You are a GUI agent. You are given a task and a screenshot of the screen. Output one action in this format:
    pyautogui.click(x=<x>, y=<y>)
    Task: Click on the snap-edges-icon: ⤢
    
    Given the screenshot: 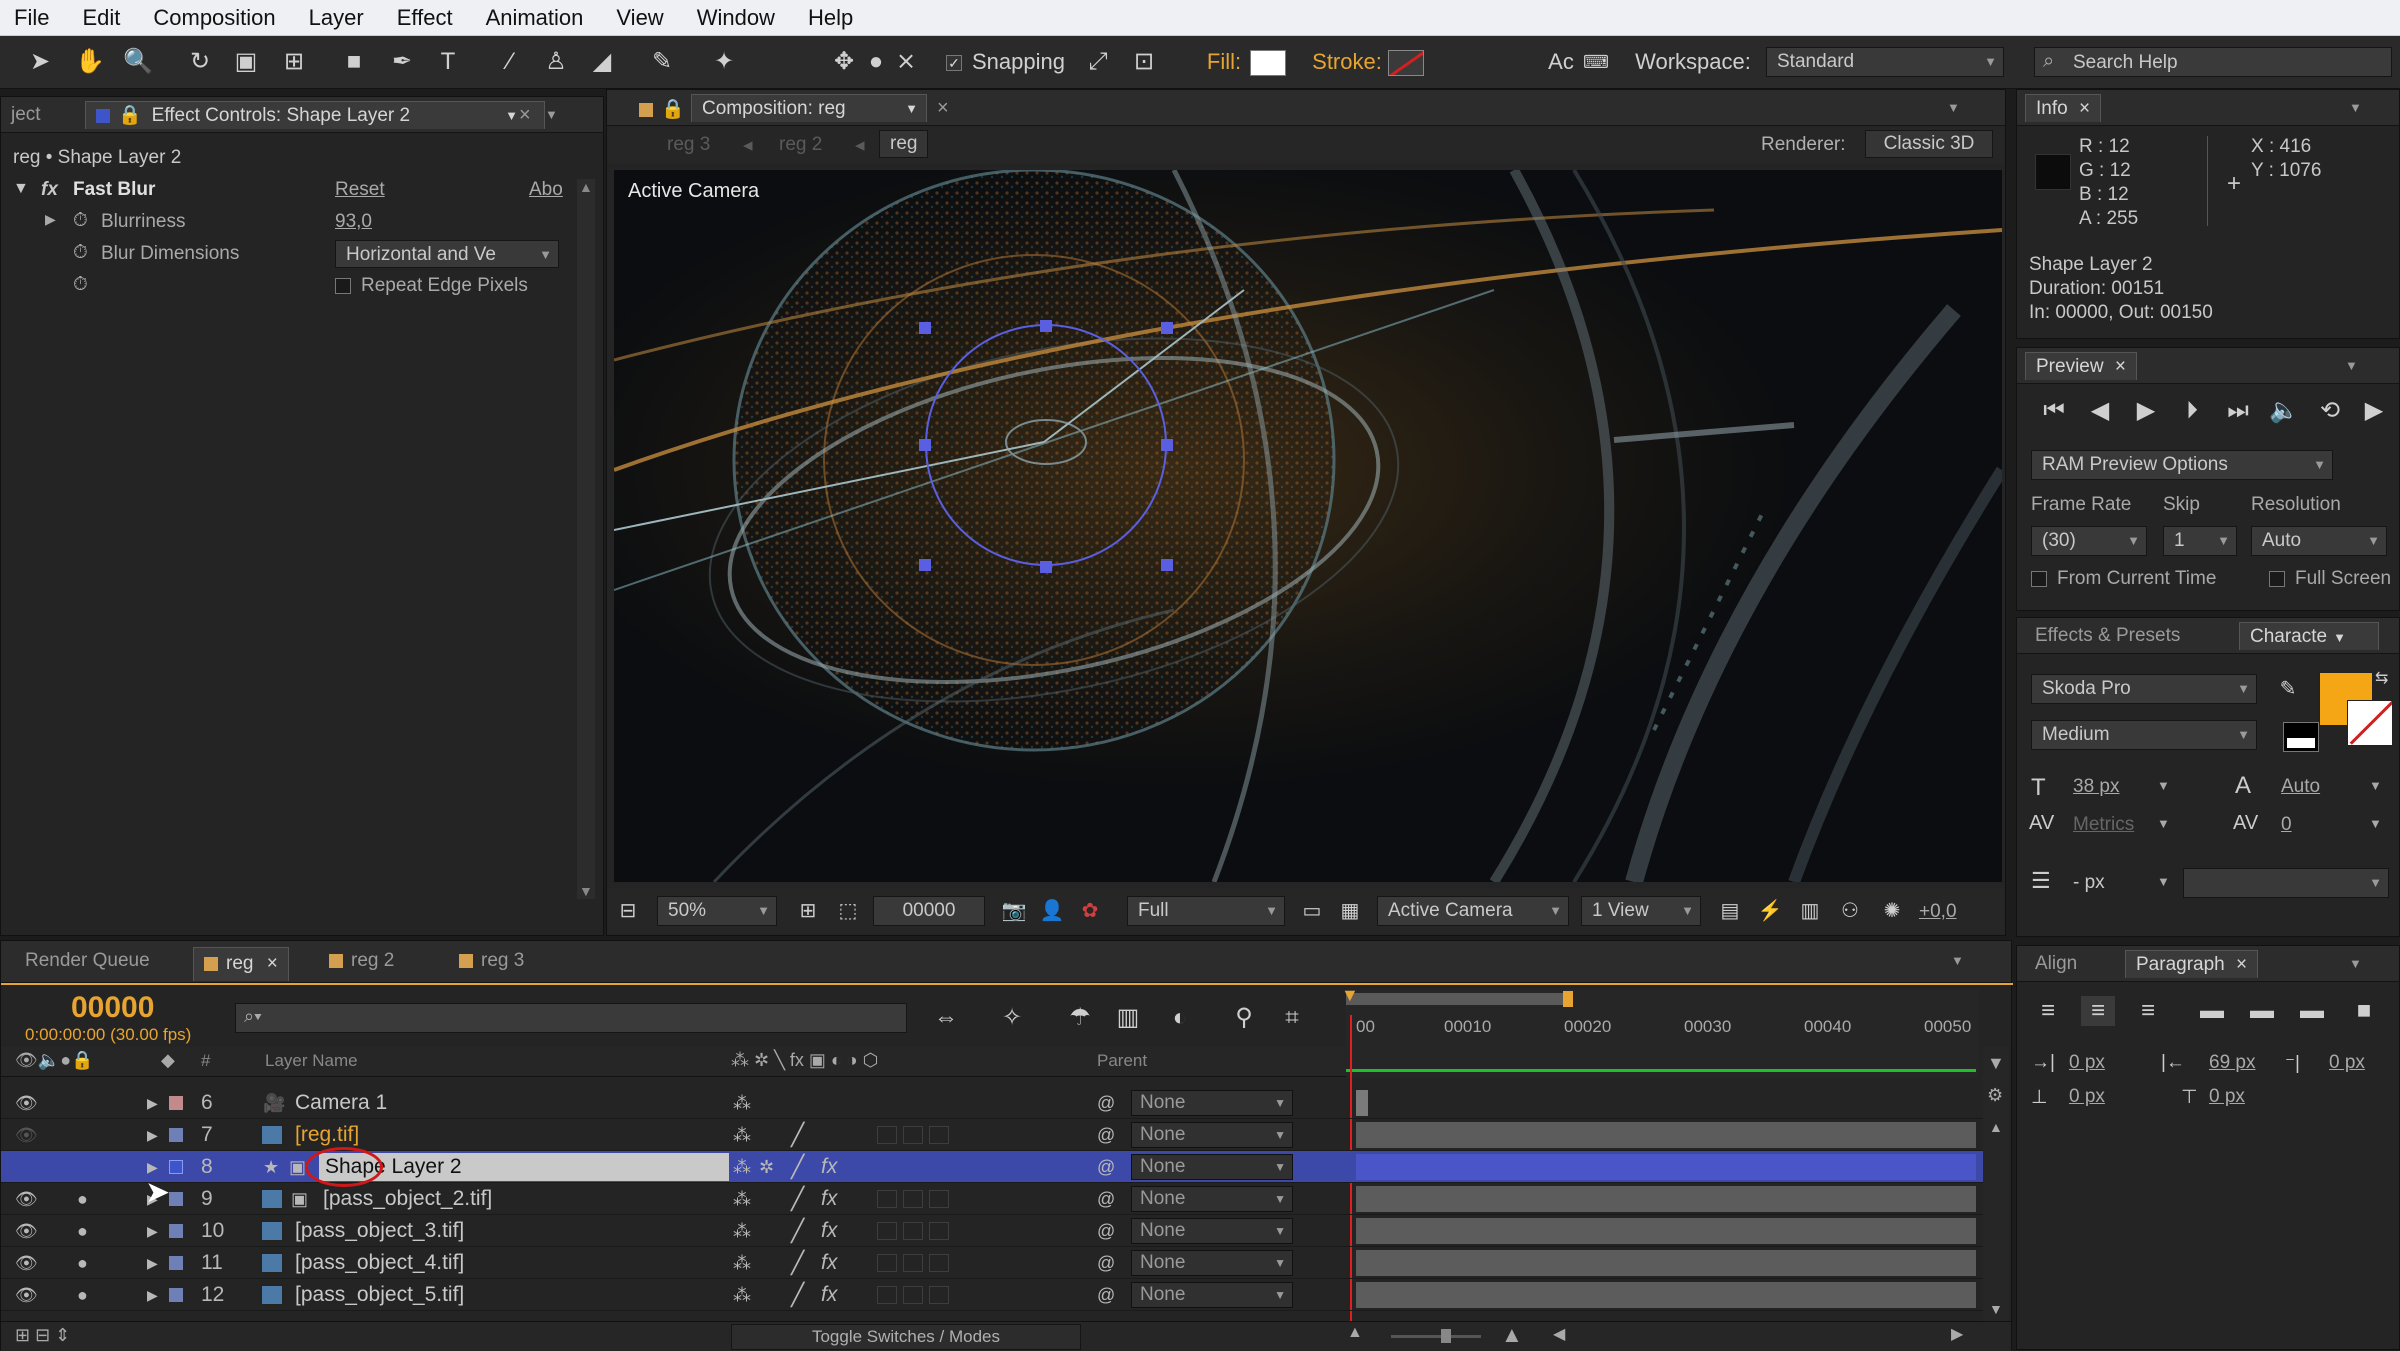 What is the action you would take?
    pyautogui.click(x=1098, y=62)
    